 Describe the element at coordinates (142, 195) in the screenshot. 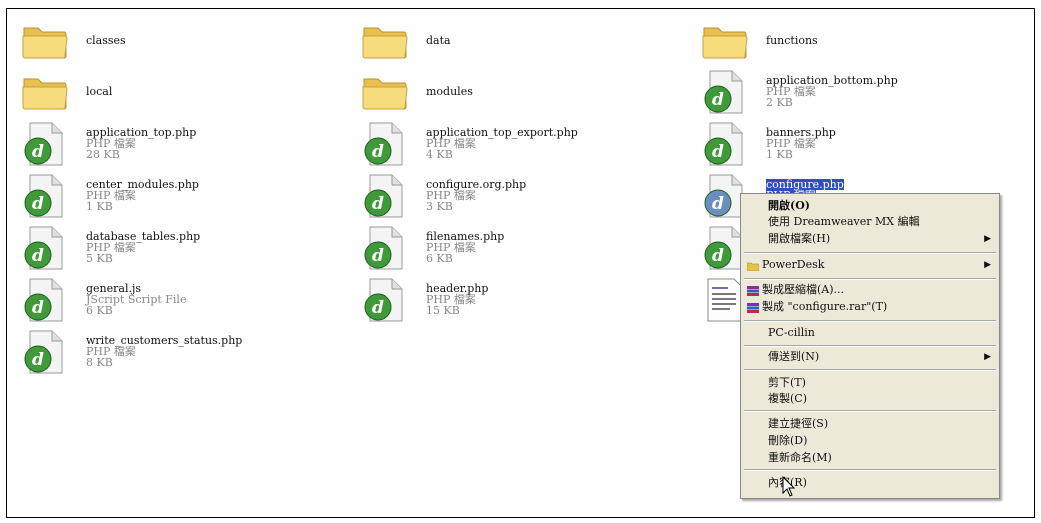

I see `file-label: center_modules.php PHP 檔案 1 KB` at that location.